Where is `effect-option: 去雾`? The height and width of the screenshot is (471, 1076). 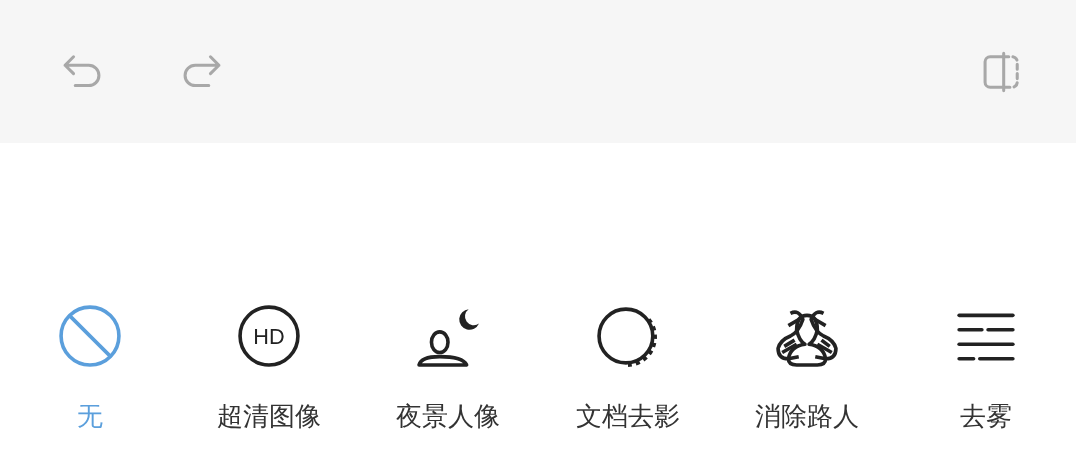 effect-option: 去雾 is located at coordinates (986, 366).